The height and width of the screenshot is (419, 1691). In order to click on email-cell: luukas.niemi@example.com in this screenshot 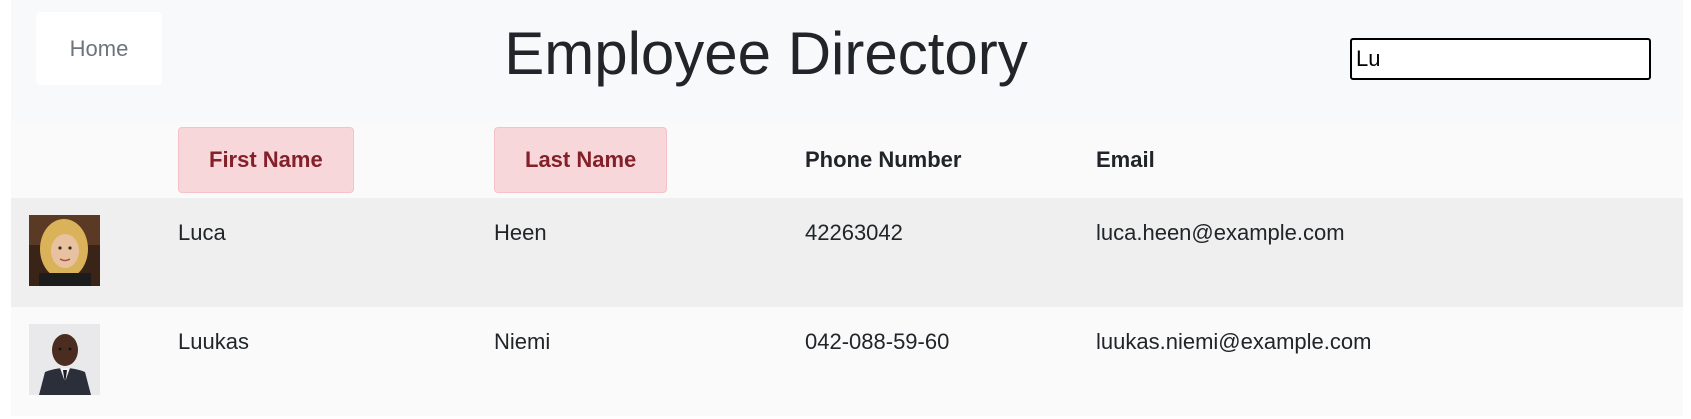, I will do `click(1234, 341)`.